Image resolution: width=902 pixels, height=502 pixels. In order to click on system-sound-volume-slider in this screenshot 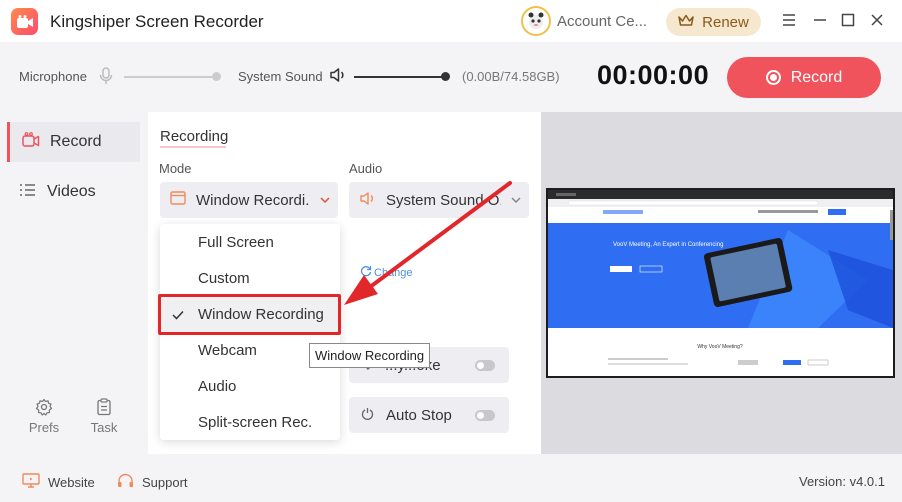, I will do `click(400, 77)`.